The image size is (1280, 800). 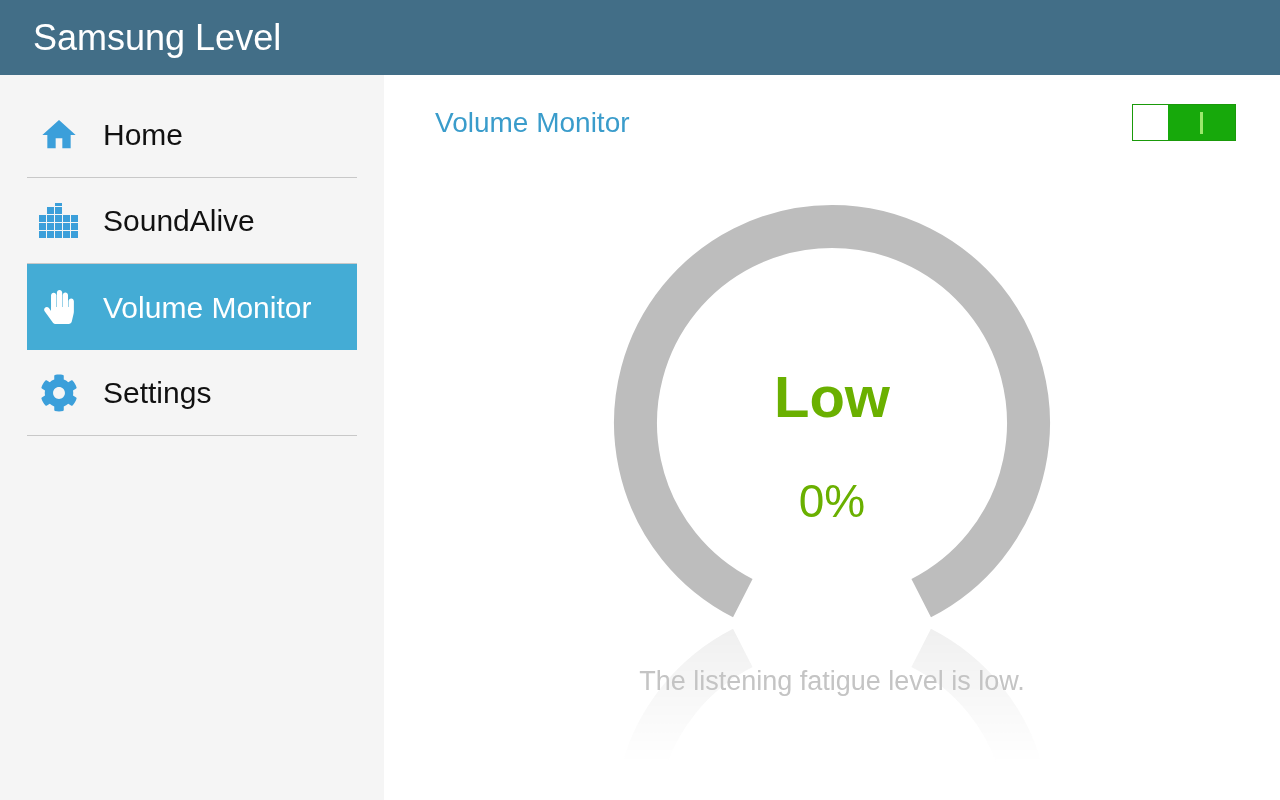 What do you see at coordinates (59, 220) in the screenshot?
I see `equalizer-bars-icon` at bounding box center [59, 220].